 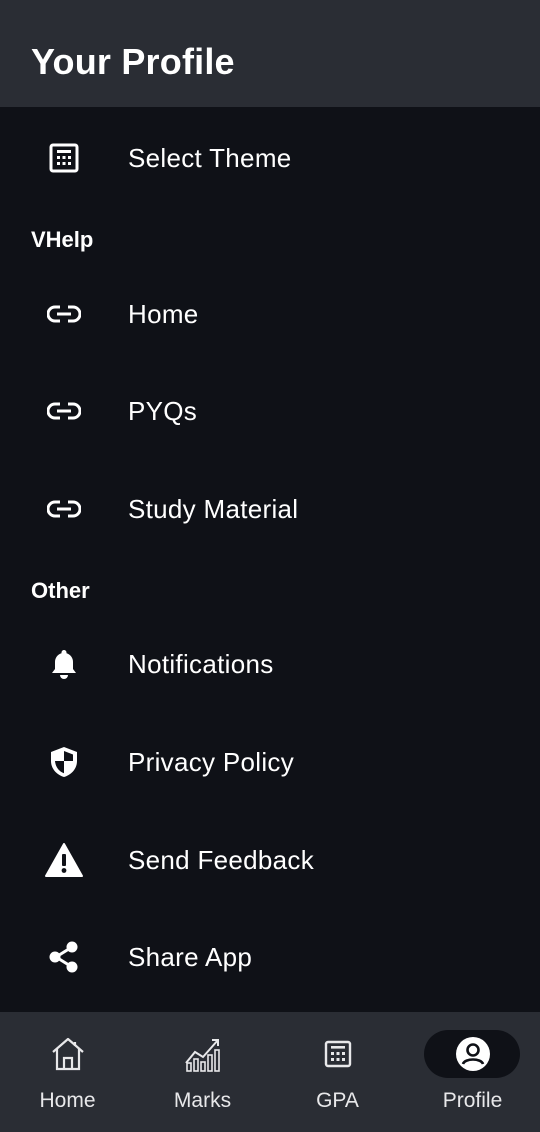 What do you see at coordinates (270, 314) in the screenshot?
I see `vhelp-home-link: Home` at bounding box center [270, 314].